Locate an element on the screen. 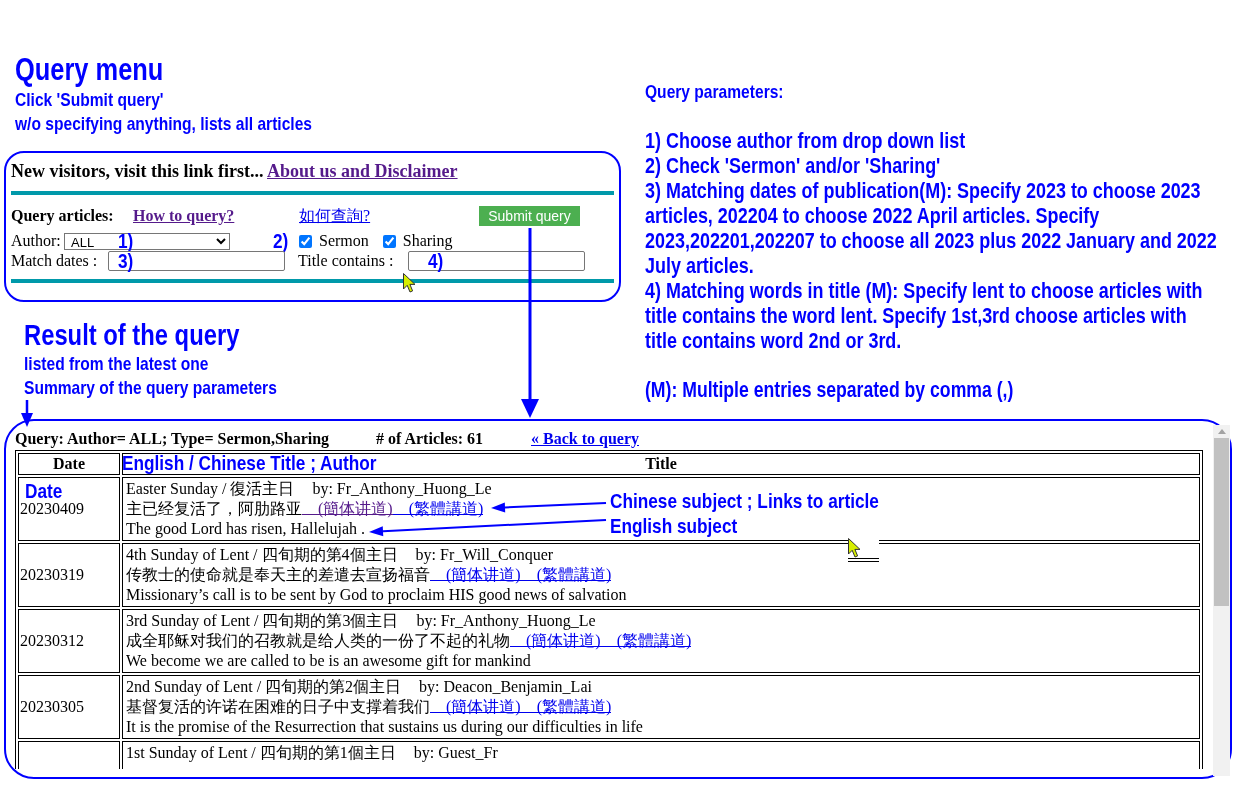 The height and width of the screenshot is (800, 1250). english-subject: We become we are called to be is an awesome gift for mankind is located at coordinates (328, 660).